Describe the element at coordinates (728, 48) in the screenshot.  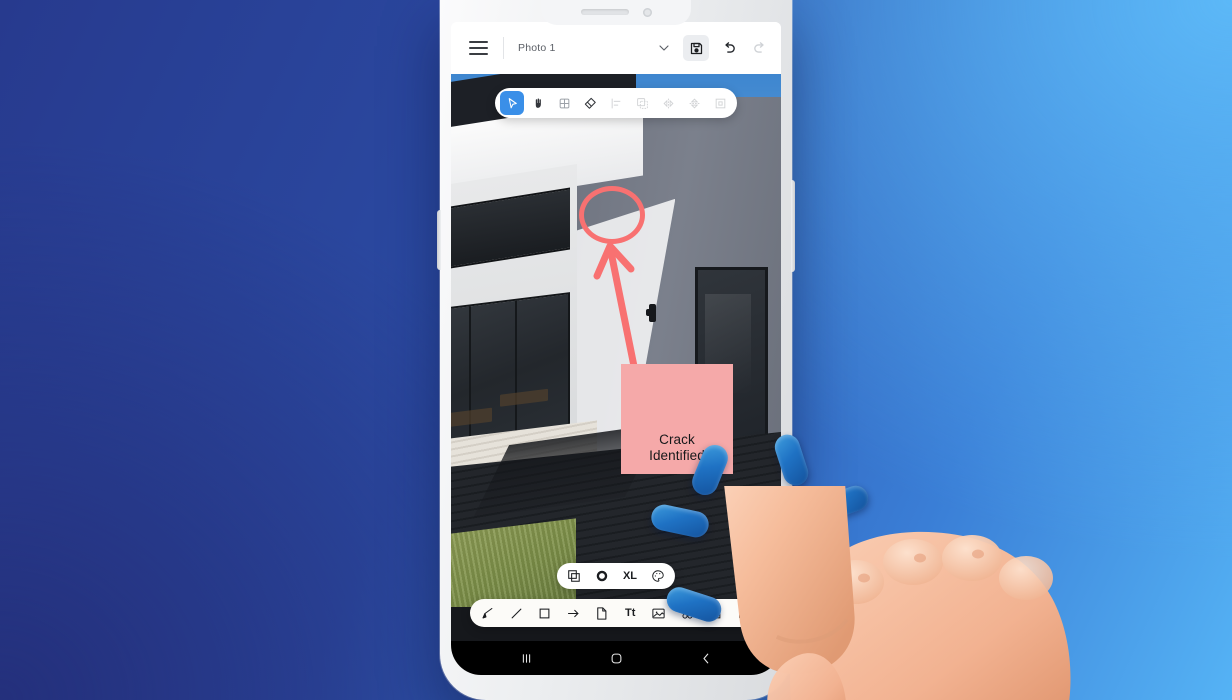
I see `undo-icon` at that location.